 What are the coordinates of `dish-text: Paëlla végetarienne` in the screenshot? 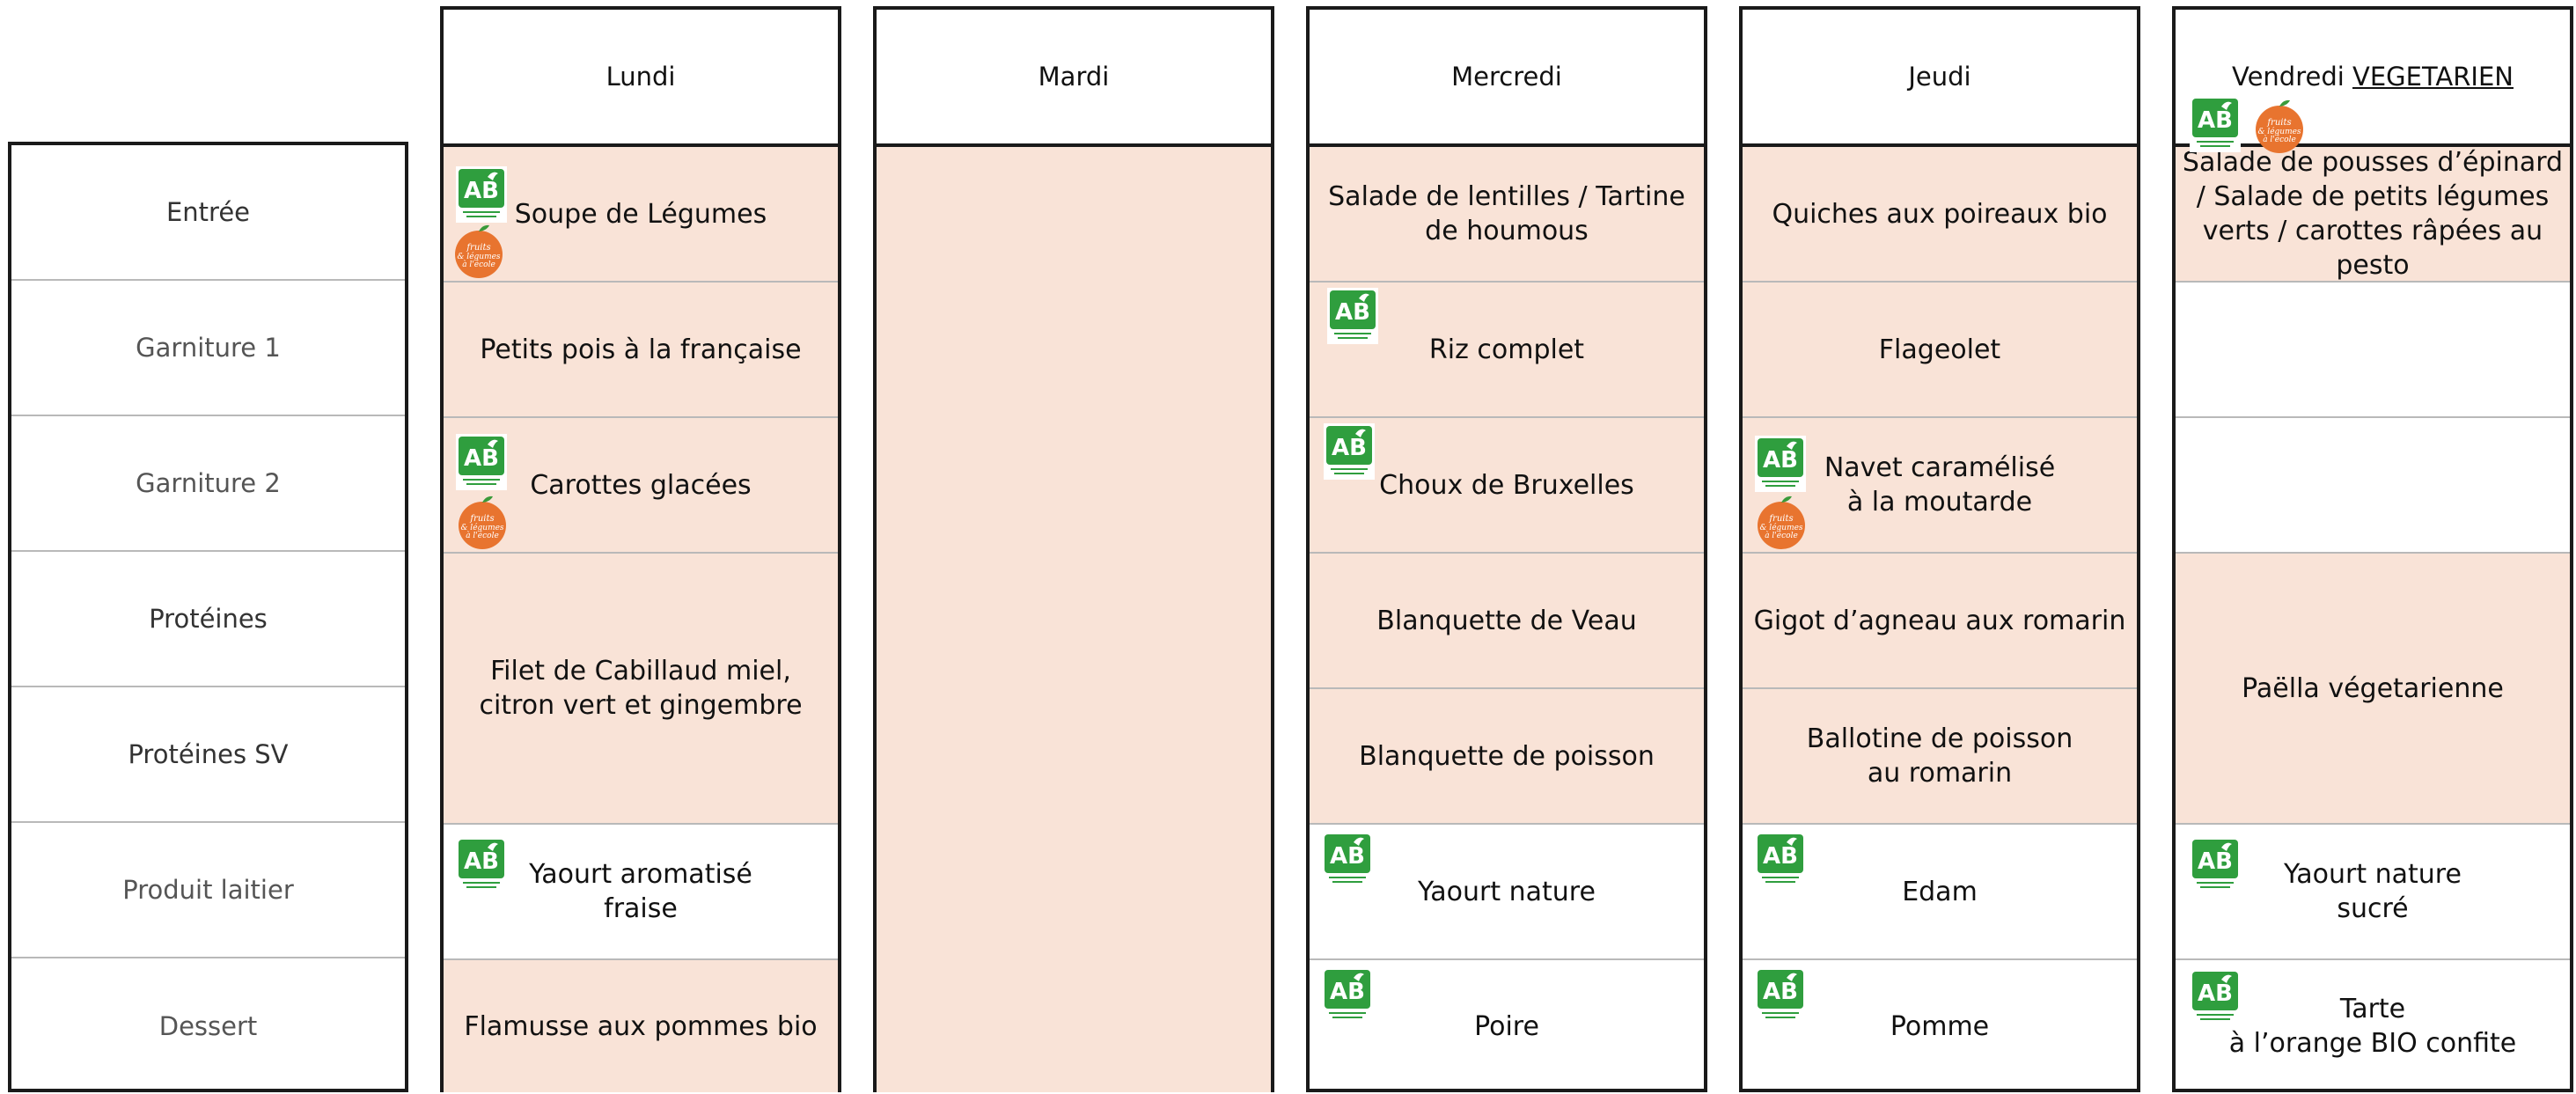 It's located at (2373, 688).